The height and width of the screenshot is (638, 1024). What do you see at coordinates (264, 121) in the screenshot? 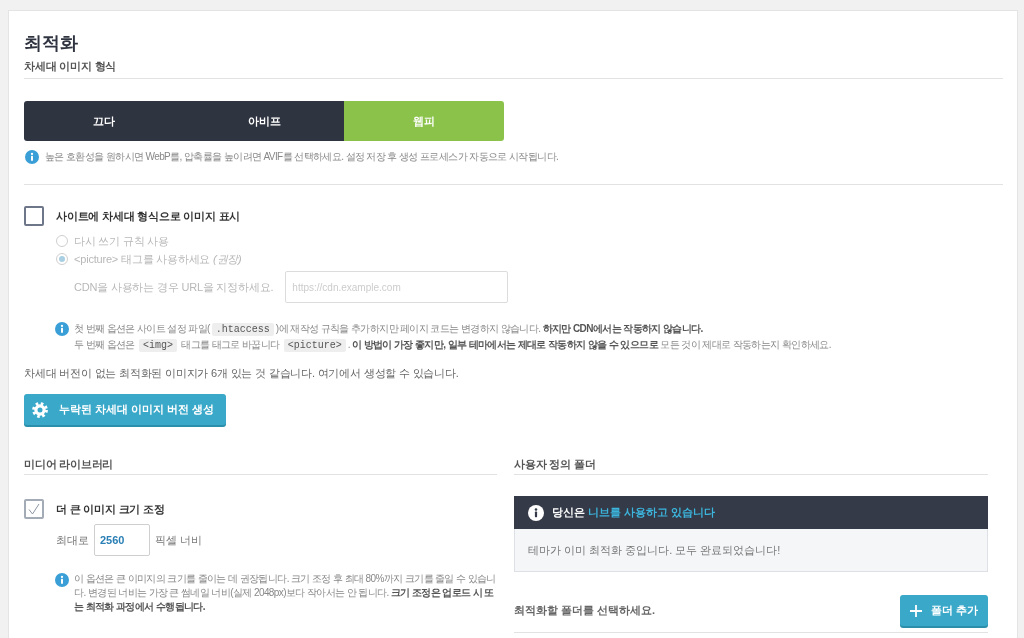
I see `format-tab: 아비프` at bounding box center [264, 121].